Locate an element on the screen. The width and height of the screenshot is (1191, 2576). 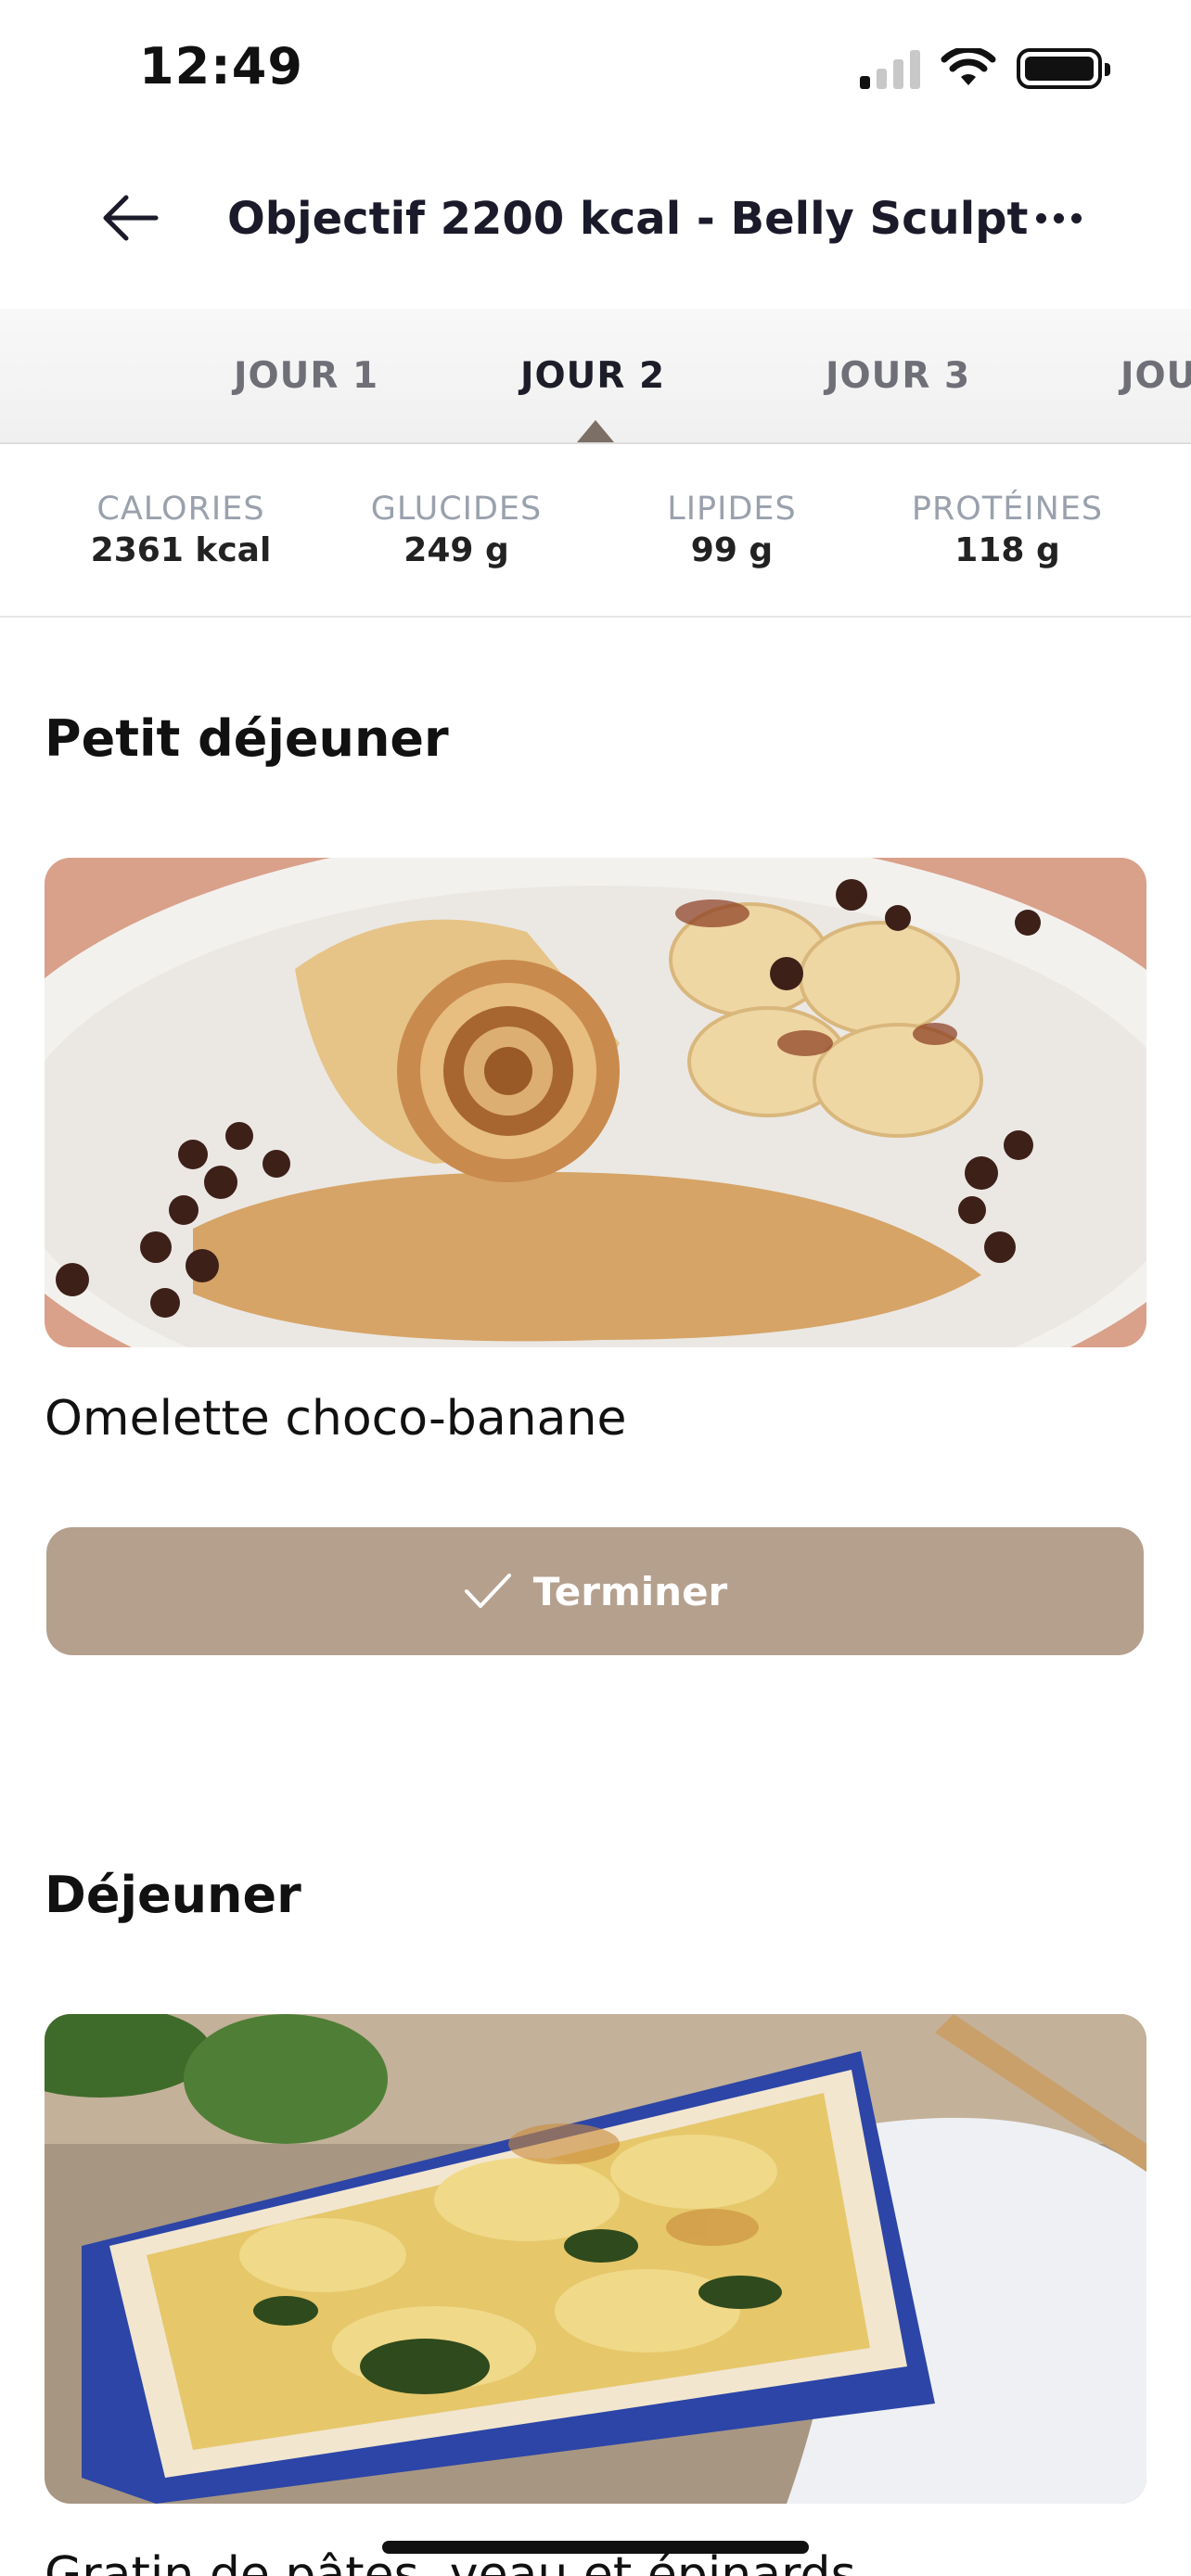
home-indicator is located at coordinates (595, 2547).